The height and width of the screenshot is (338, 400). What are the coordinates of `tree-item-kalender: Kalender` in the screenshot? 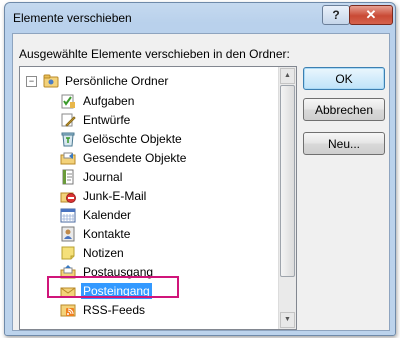 It's located at (96, 214).